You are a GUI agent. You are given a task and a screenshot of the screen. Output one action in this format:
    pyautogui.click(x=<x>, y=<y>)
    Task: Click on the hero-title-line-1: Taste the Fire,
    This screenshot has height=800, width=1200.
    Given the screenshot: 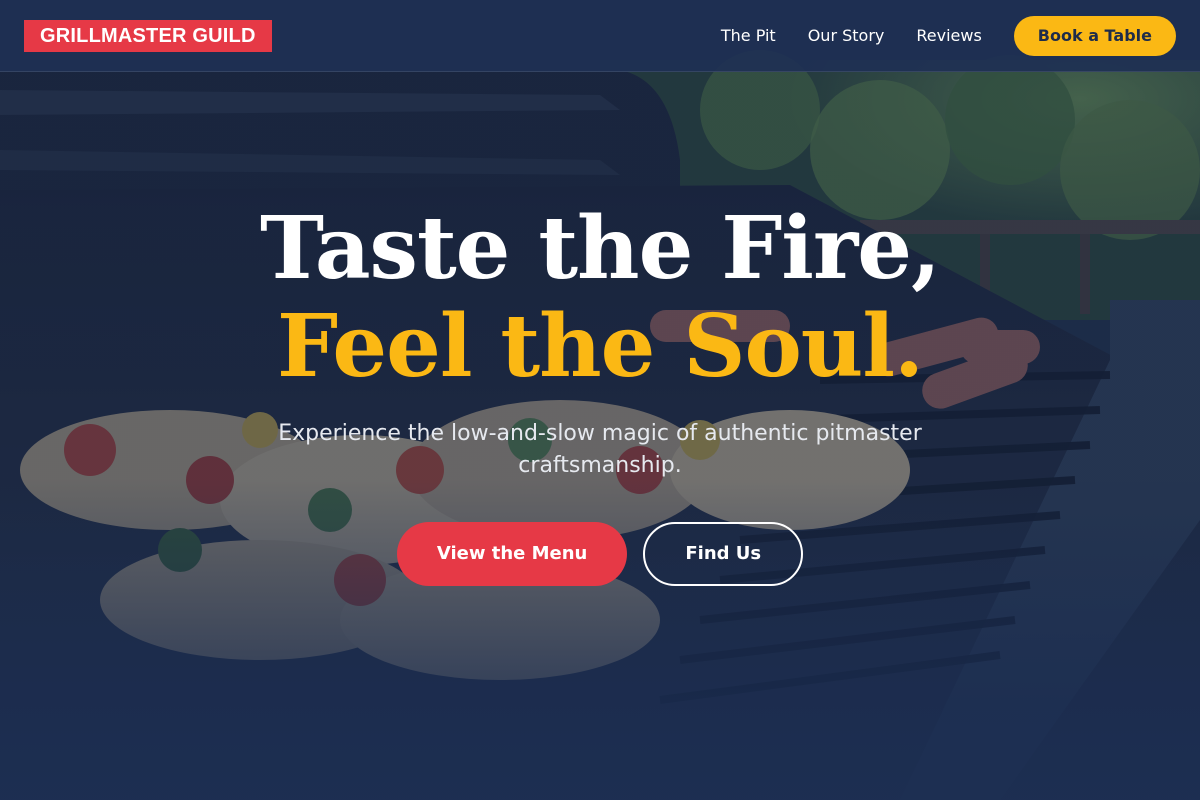 What is the action you would take?
    pyautogui.click(x=600, y=248)
    